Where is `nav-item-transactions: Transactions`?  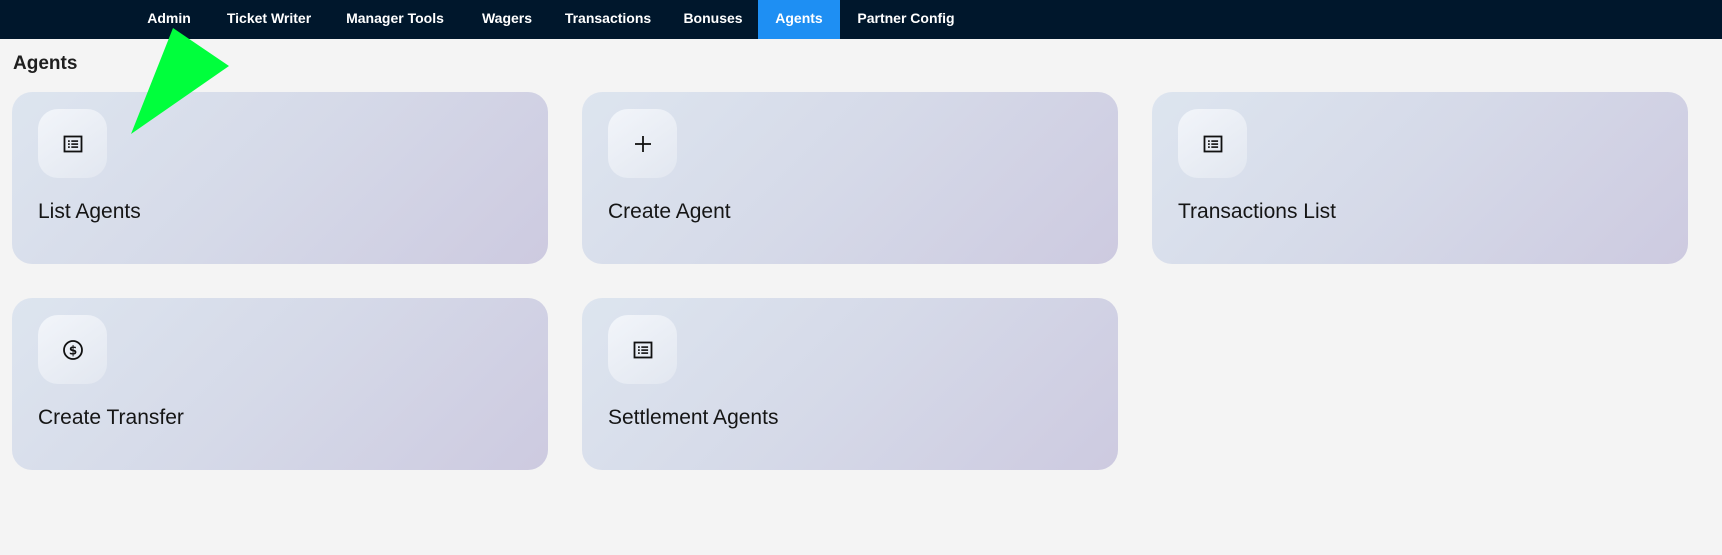
nav-item-transactions: Transactions is located at coordinates (608, 19).